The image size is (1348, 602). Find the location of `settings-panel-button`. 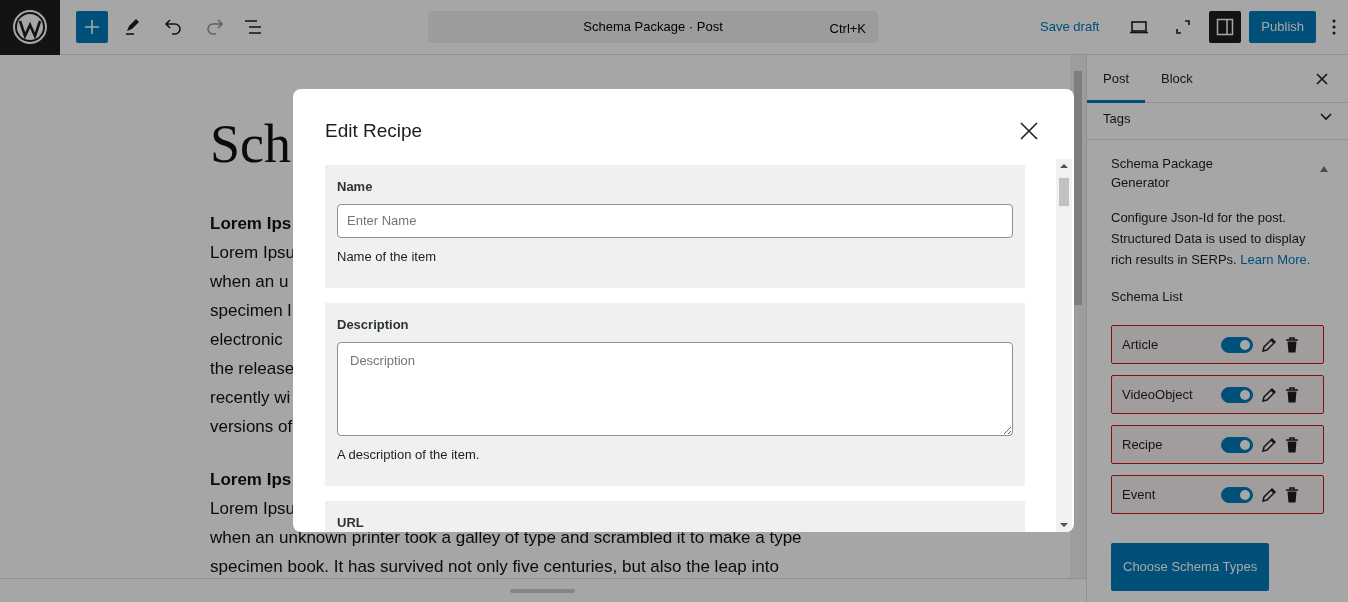

settings-panel-button is located at coordinates (1225, 27).